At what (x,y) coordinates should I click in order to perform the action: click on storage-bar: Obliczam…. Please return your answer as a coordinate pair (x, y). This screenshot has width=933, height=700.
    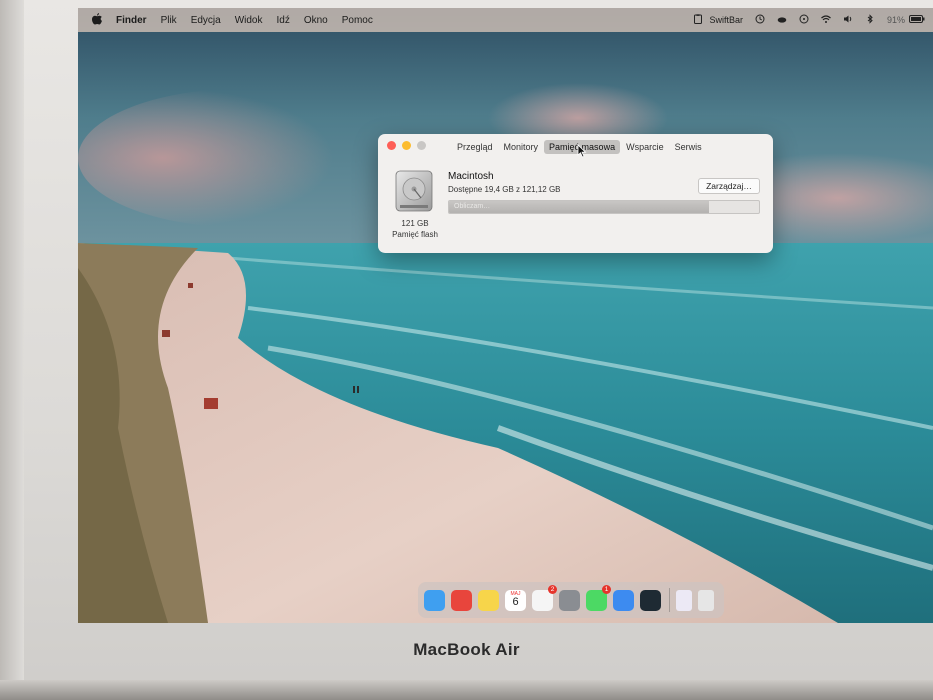
    Looking at the image, I should click on (604, 207).